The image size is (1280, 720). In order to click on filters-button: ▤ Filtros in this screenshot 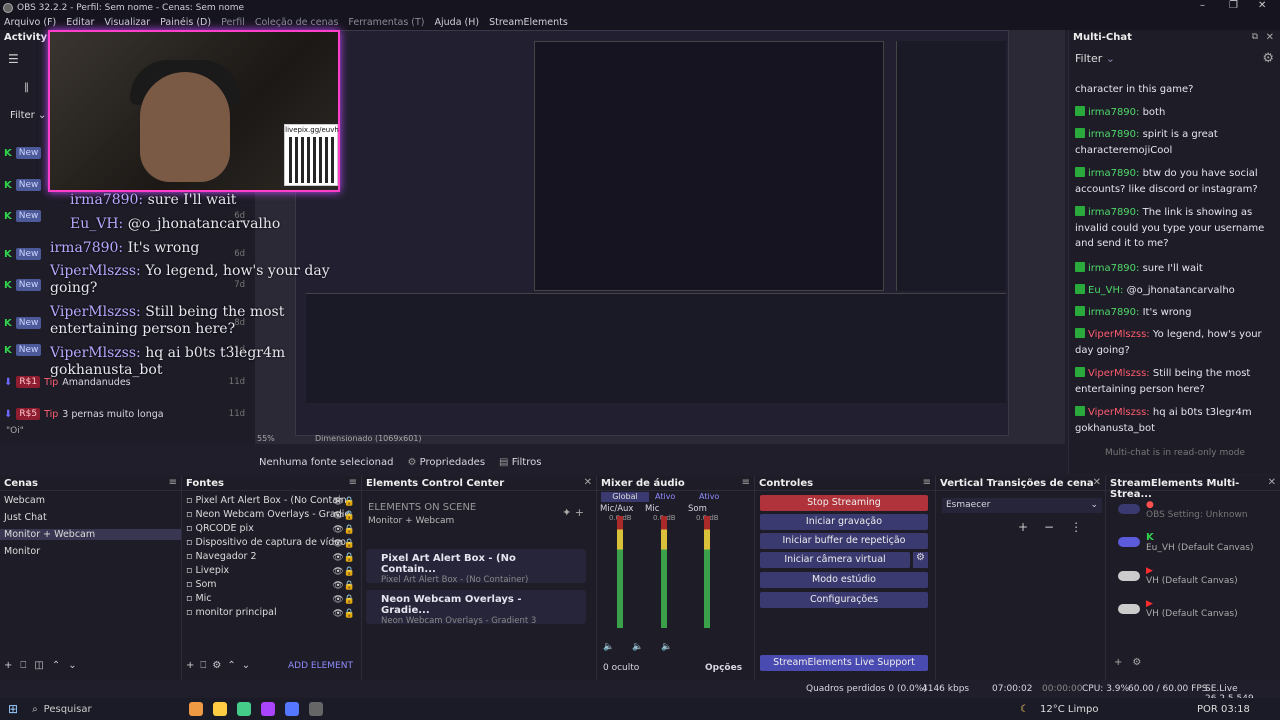, I will do `click(520, 462)`.